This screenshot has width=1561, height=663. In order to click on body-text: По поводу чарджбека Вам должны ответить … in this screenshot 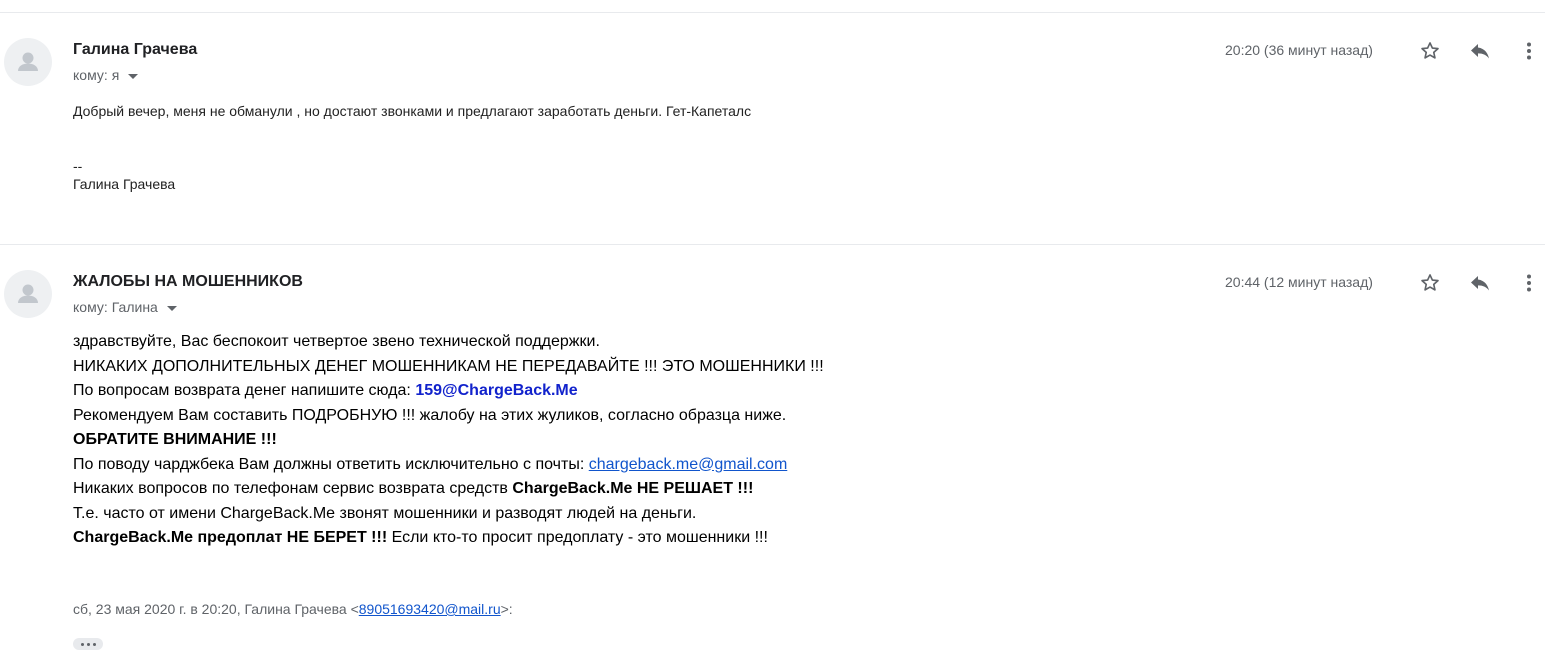, I will do `click(331, 464)`.